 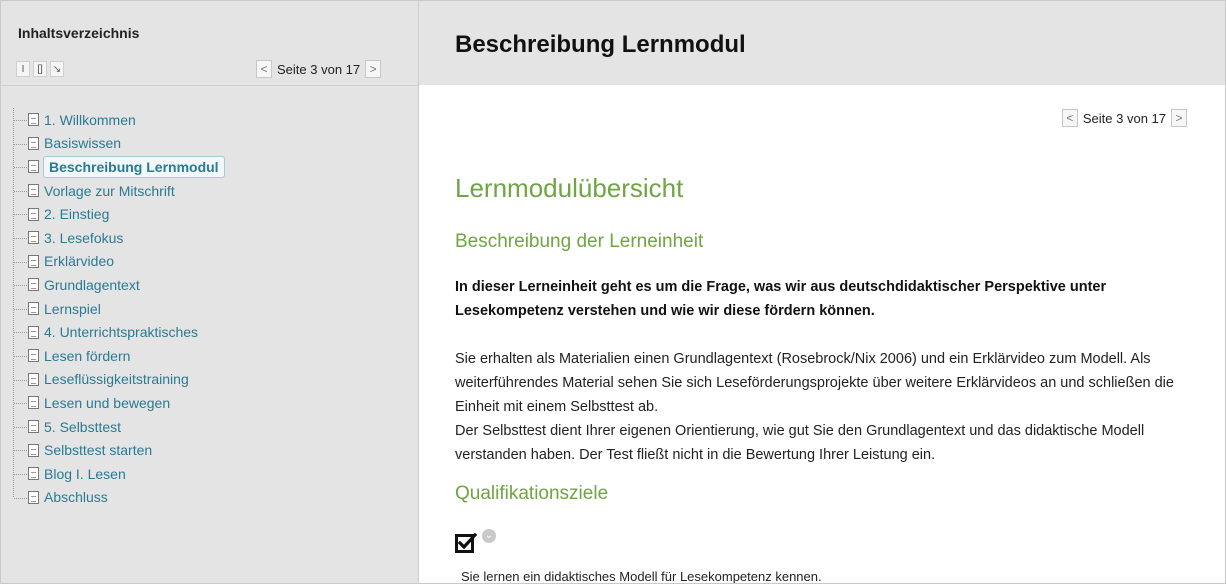 I want to click on toc-item: Leseflüssigkeitstraining, so click(x=210, y=380).